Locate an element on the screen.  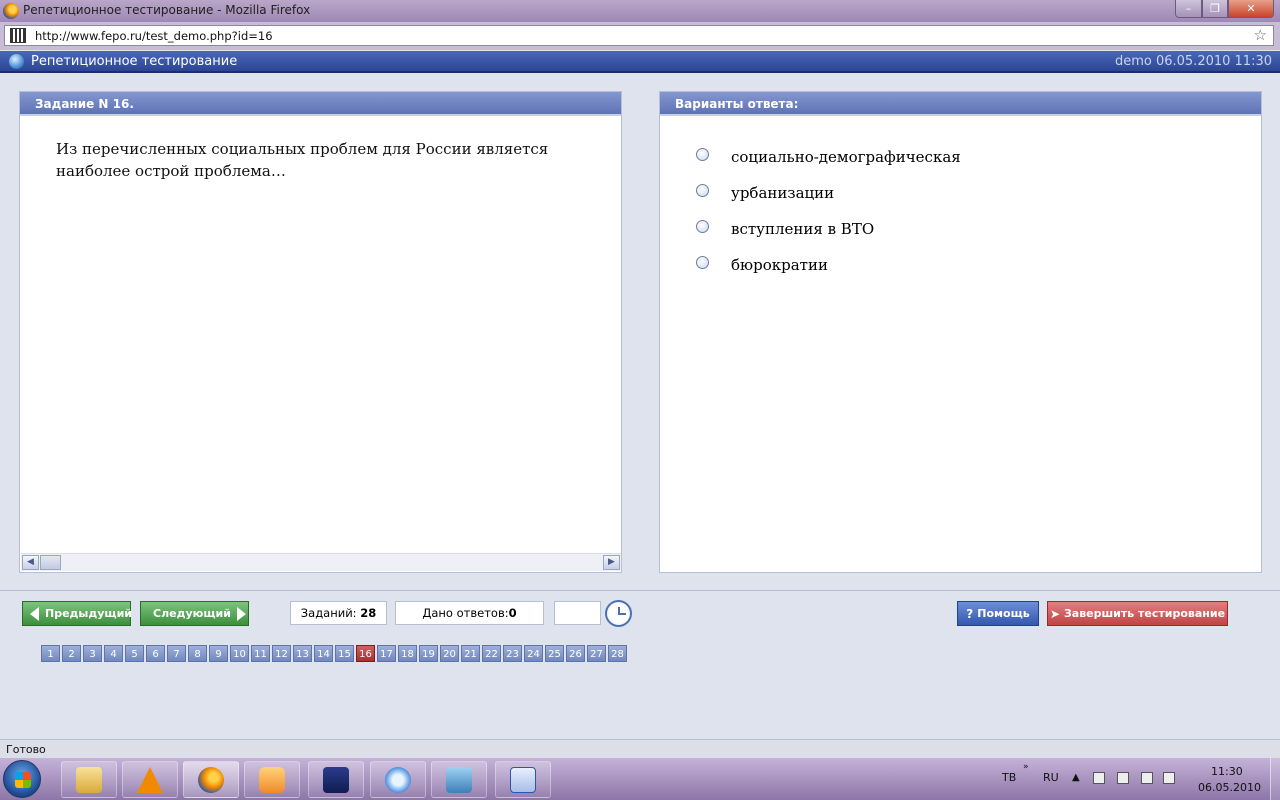
help-button: ? Помощь is located at coordinates (998, 613).